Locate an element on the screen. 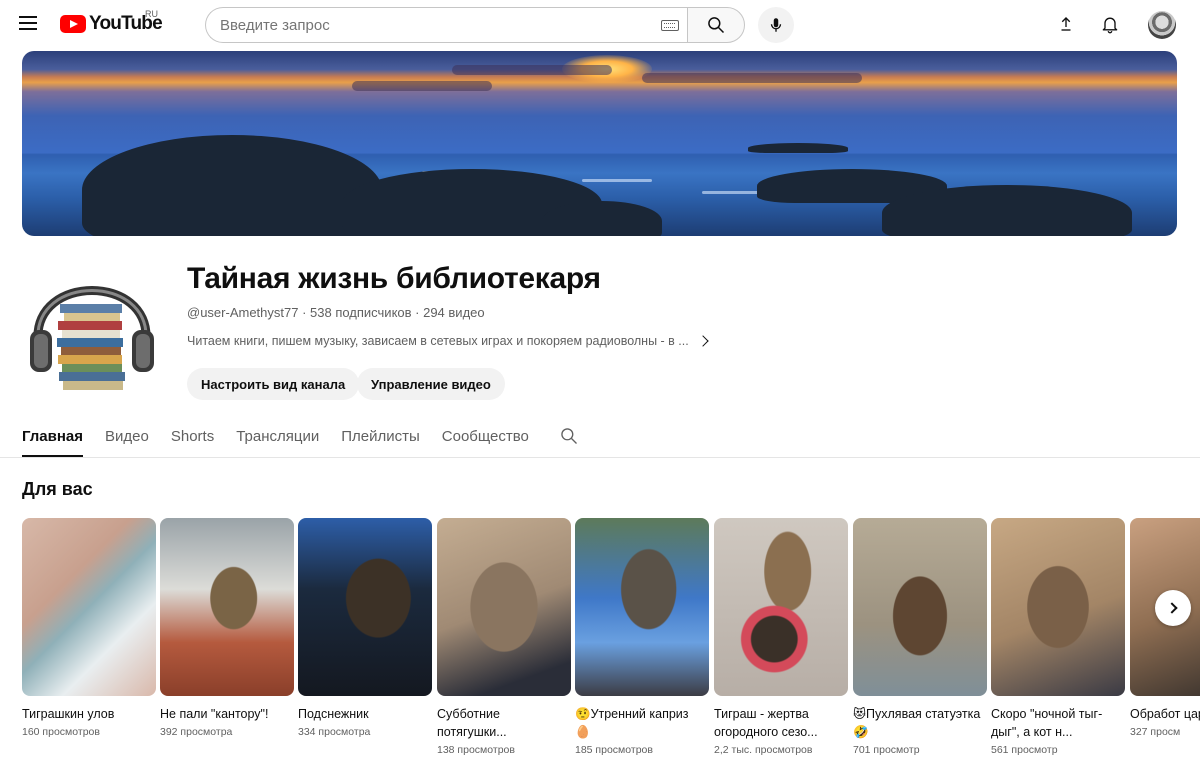 This screenshot has height=766, width=1200. short-title: 😻Пухлявая статуэтка 🤣 is located at coordinates (917, 723).